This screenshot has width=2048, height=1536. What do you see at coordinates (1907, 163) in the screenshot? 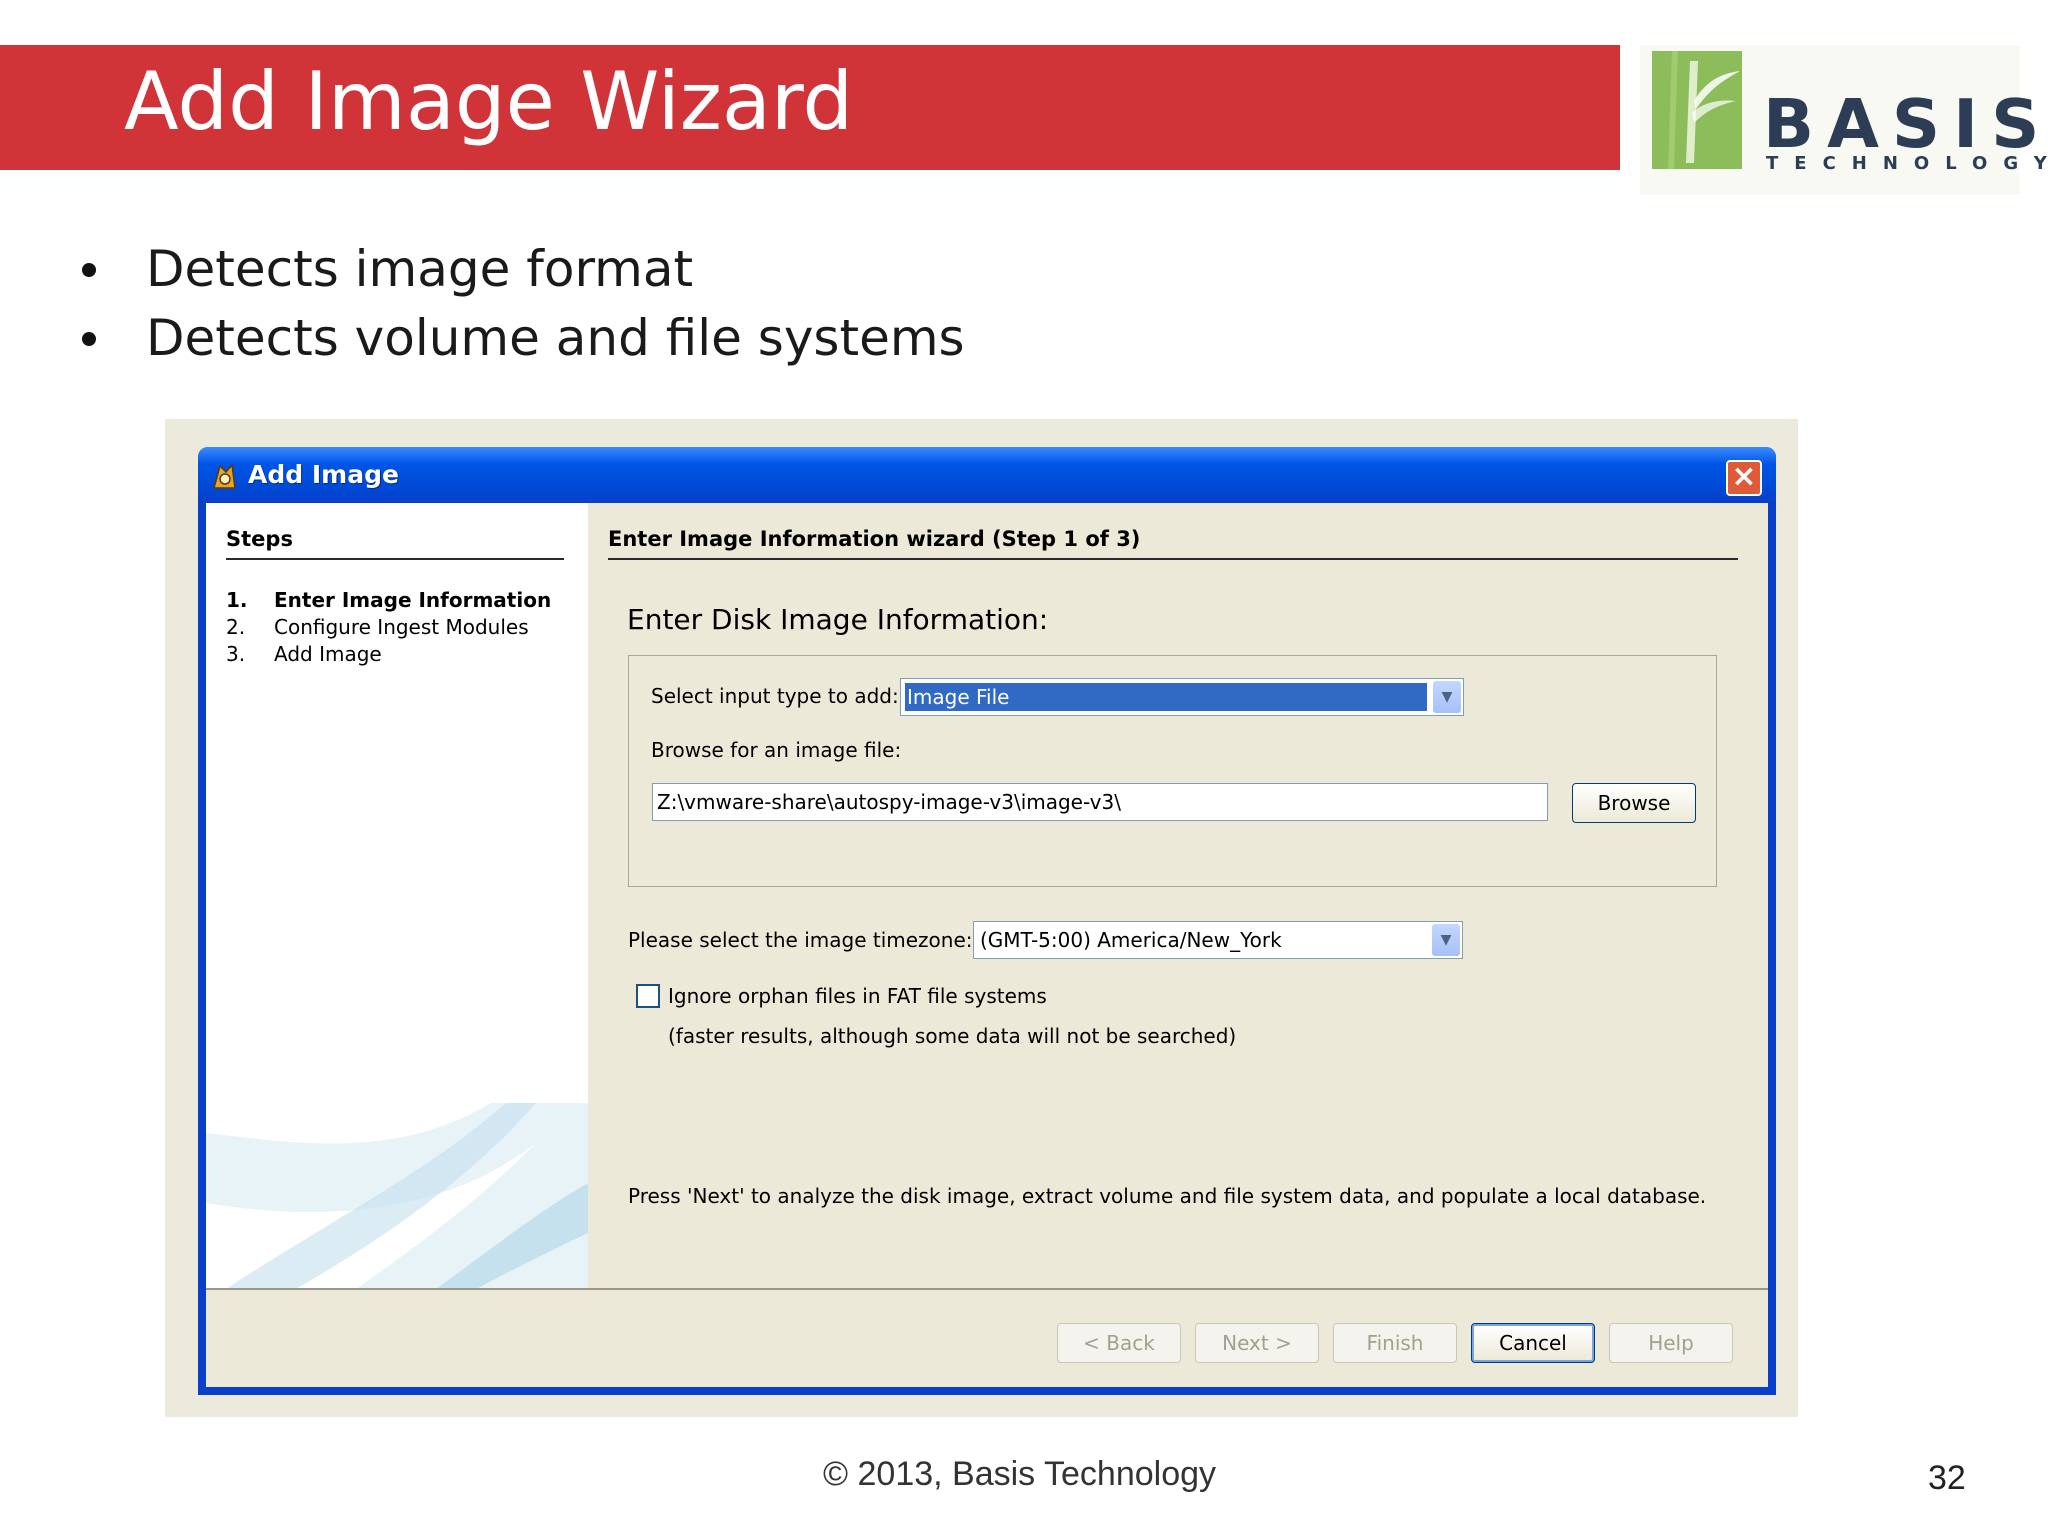
I see `logo-subtitle: TECHNOLOGY` at bounding box center [1907, 163].